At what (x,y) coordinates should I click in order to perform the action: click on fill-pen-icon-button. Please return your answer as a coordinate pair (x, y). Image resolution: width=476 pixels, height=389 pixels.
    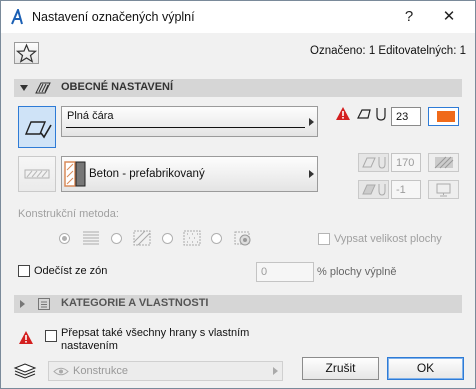
    Looking at the image, I should click on (373, 162).